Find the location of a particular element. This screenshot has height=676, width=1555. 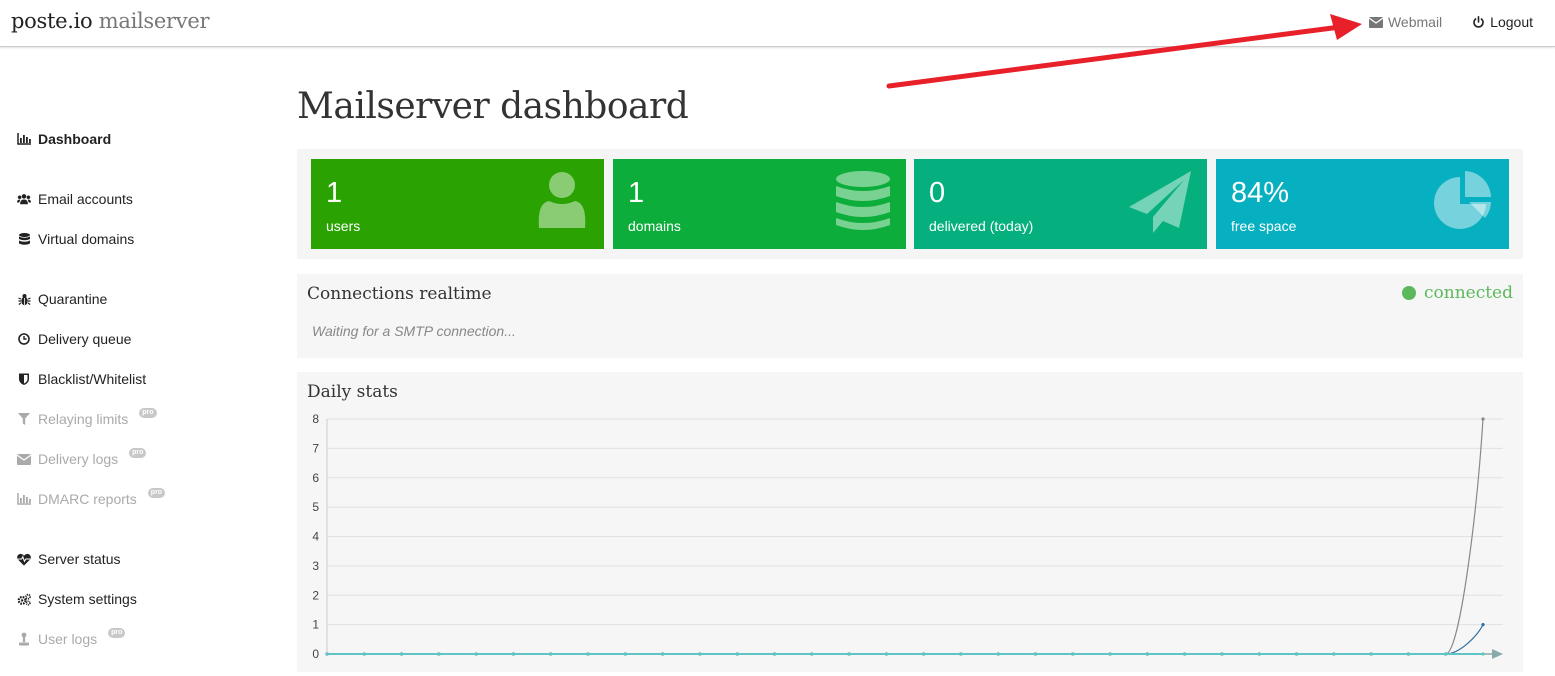

shield-icon is located at coordinates (24, 379).